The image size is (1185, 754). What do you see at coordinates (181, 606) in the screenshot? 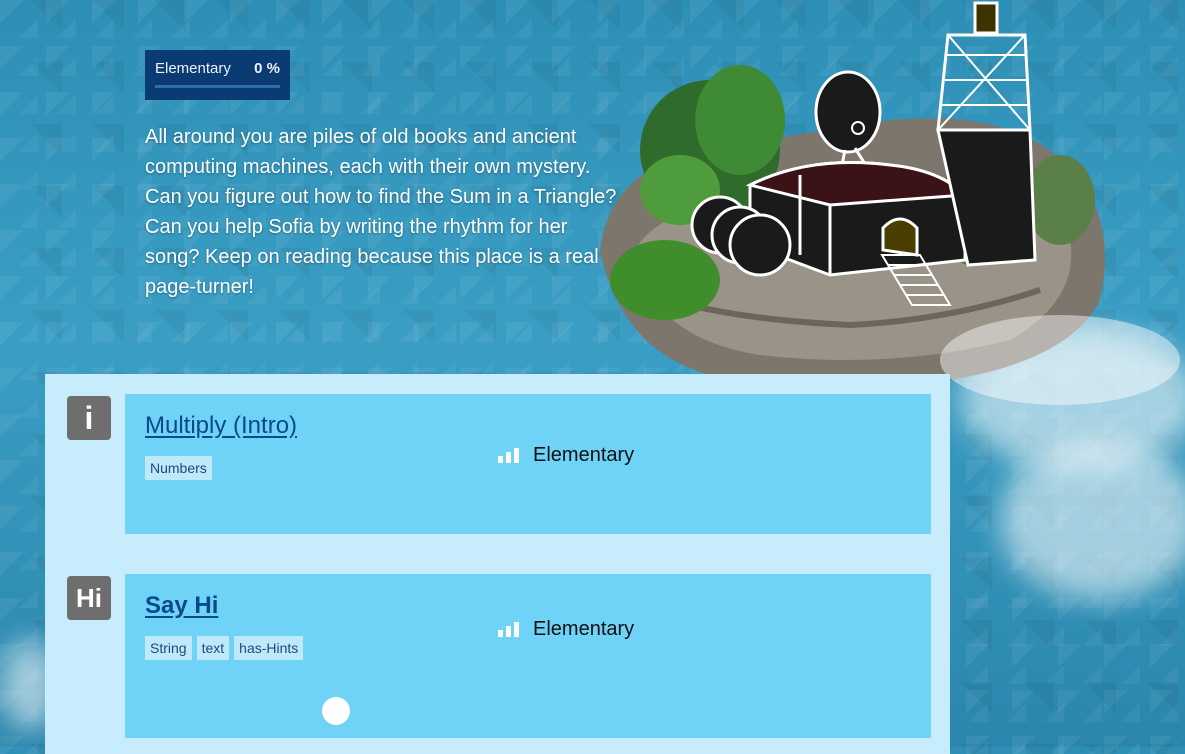
I see `mission-title-link: Say Hi` at bounding box center [181, 606].